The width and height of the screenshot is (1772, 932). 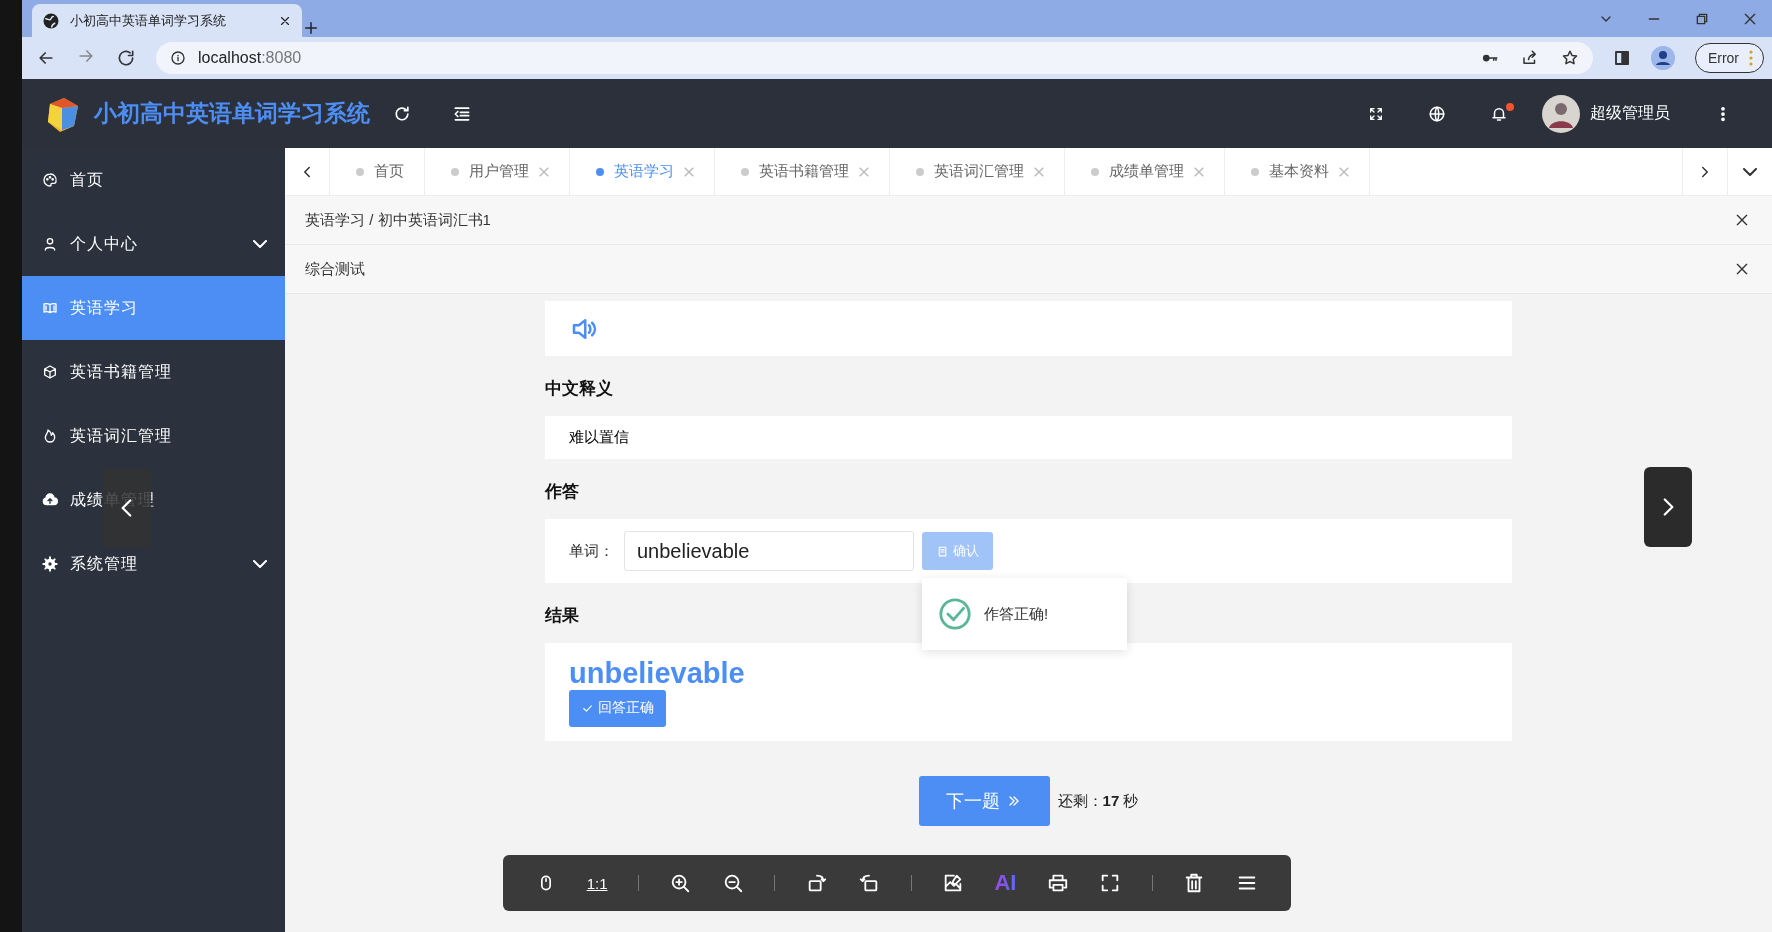 I want to click on side-panel-icon, so click(x=1621, y=58).